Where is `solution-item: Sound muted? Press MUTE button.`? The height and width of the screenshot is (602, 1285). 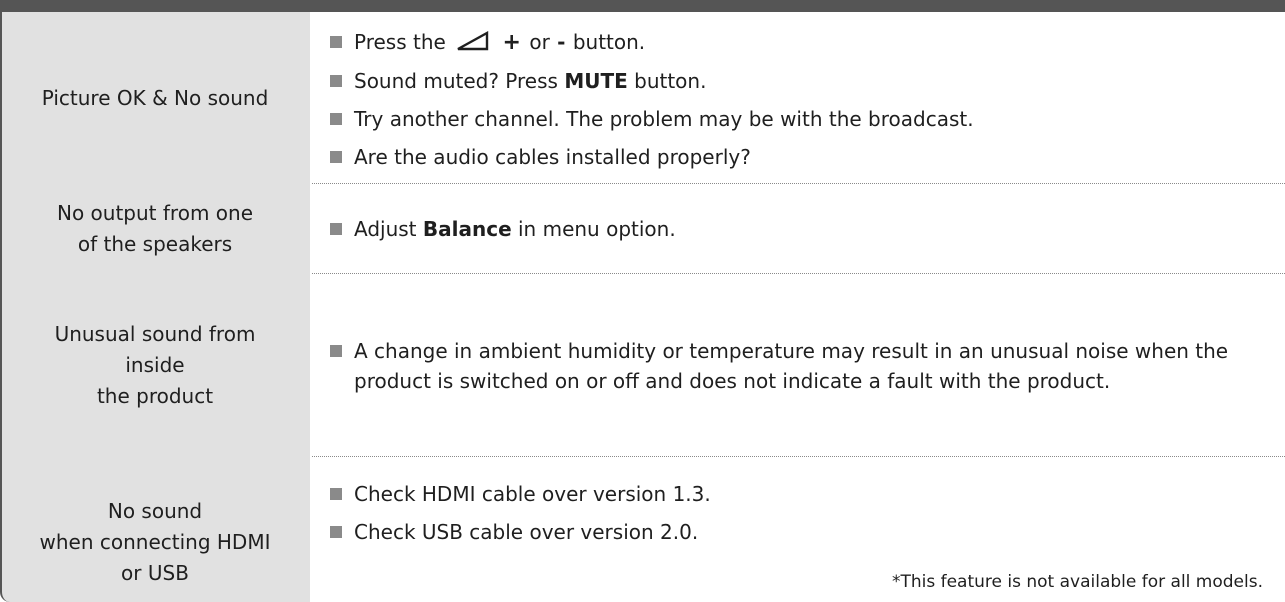 solution-item: Sound muted? Press MUTE button. is located at coordinates (792, 81).